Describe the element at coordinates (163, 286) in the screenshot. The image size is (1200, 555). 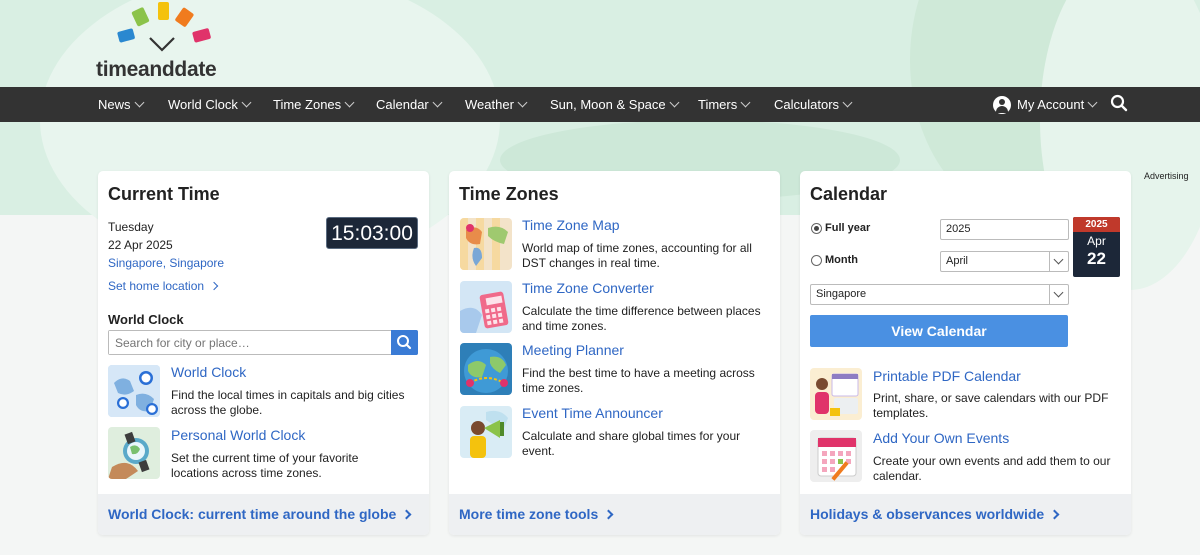
I see `set-home-location-link: Set home location` at that location.